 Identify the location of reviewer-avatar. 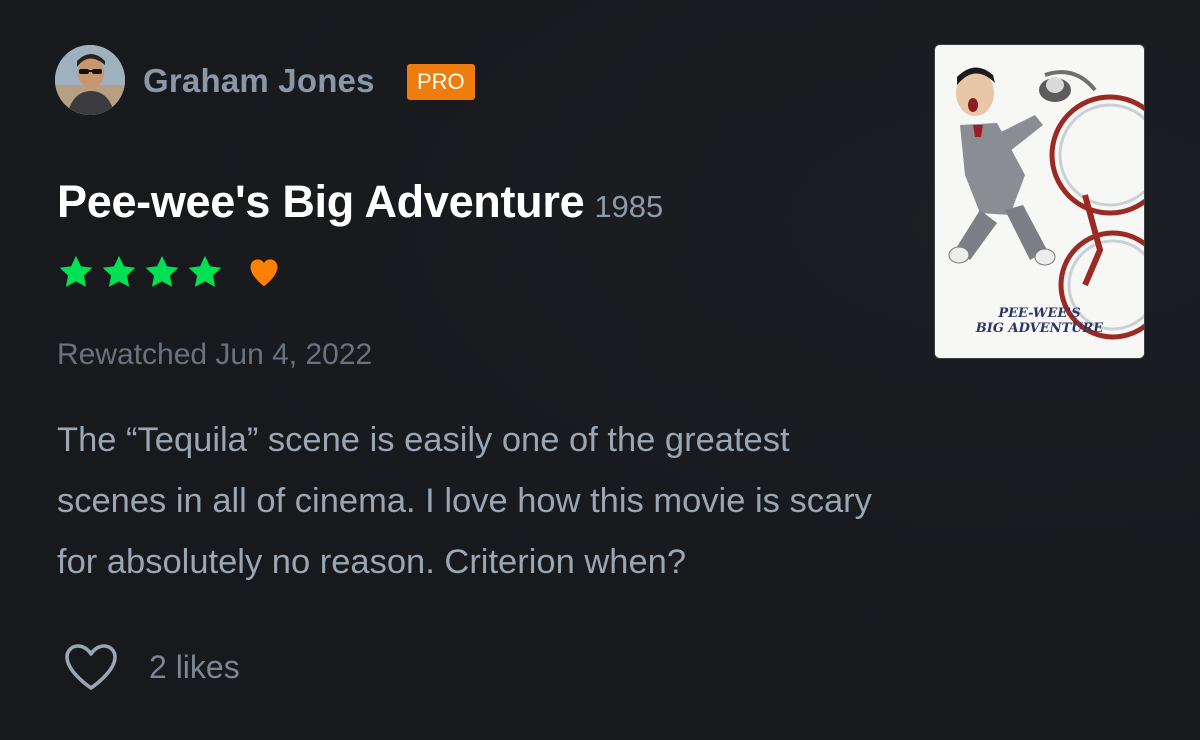
(90, 80).